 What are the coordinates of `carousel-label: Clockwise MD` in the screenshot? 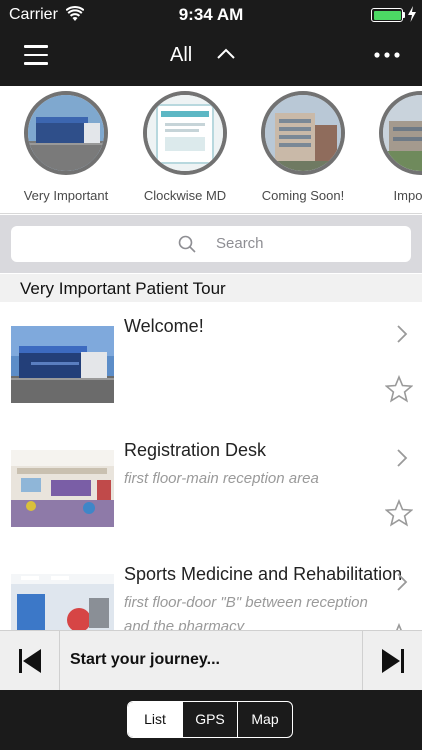 It's located at (185, 195).